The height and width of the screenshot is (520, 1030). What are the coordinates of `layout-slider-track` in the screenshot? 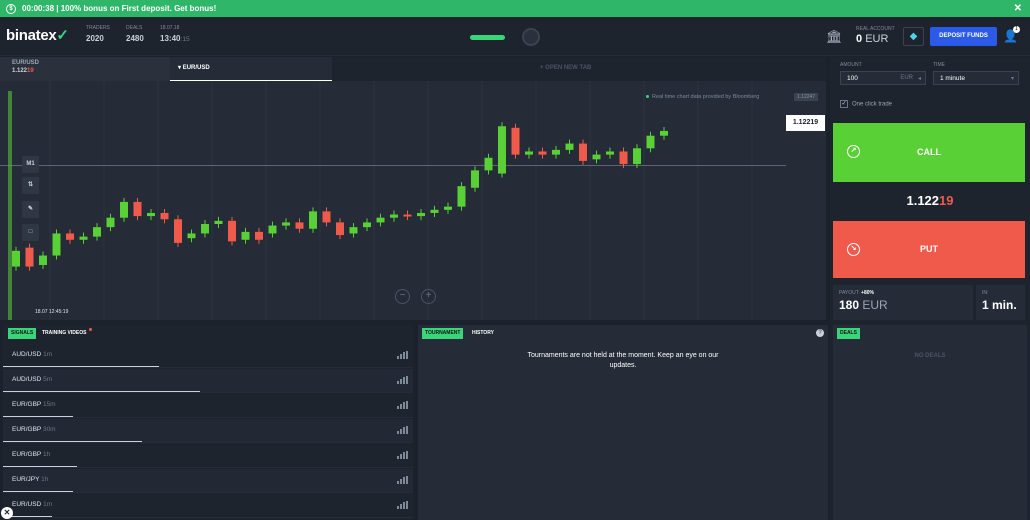 It's located at (487, 37).